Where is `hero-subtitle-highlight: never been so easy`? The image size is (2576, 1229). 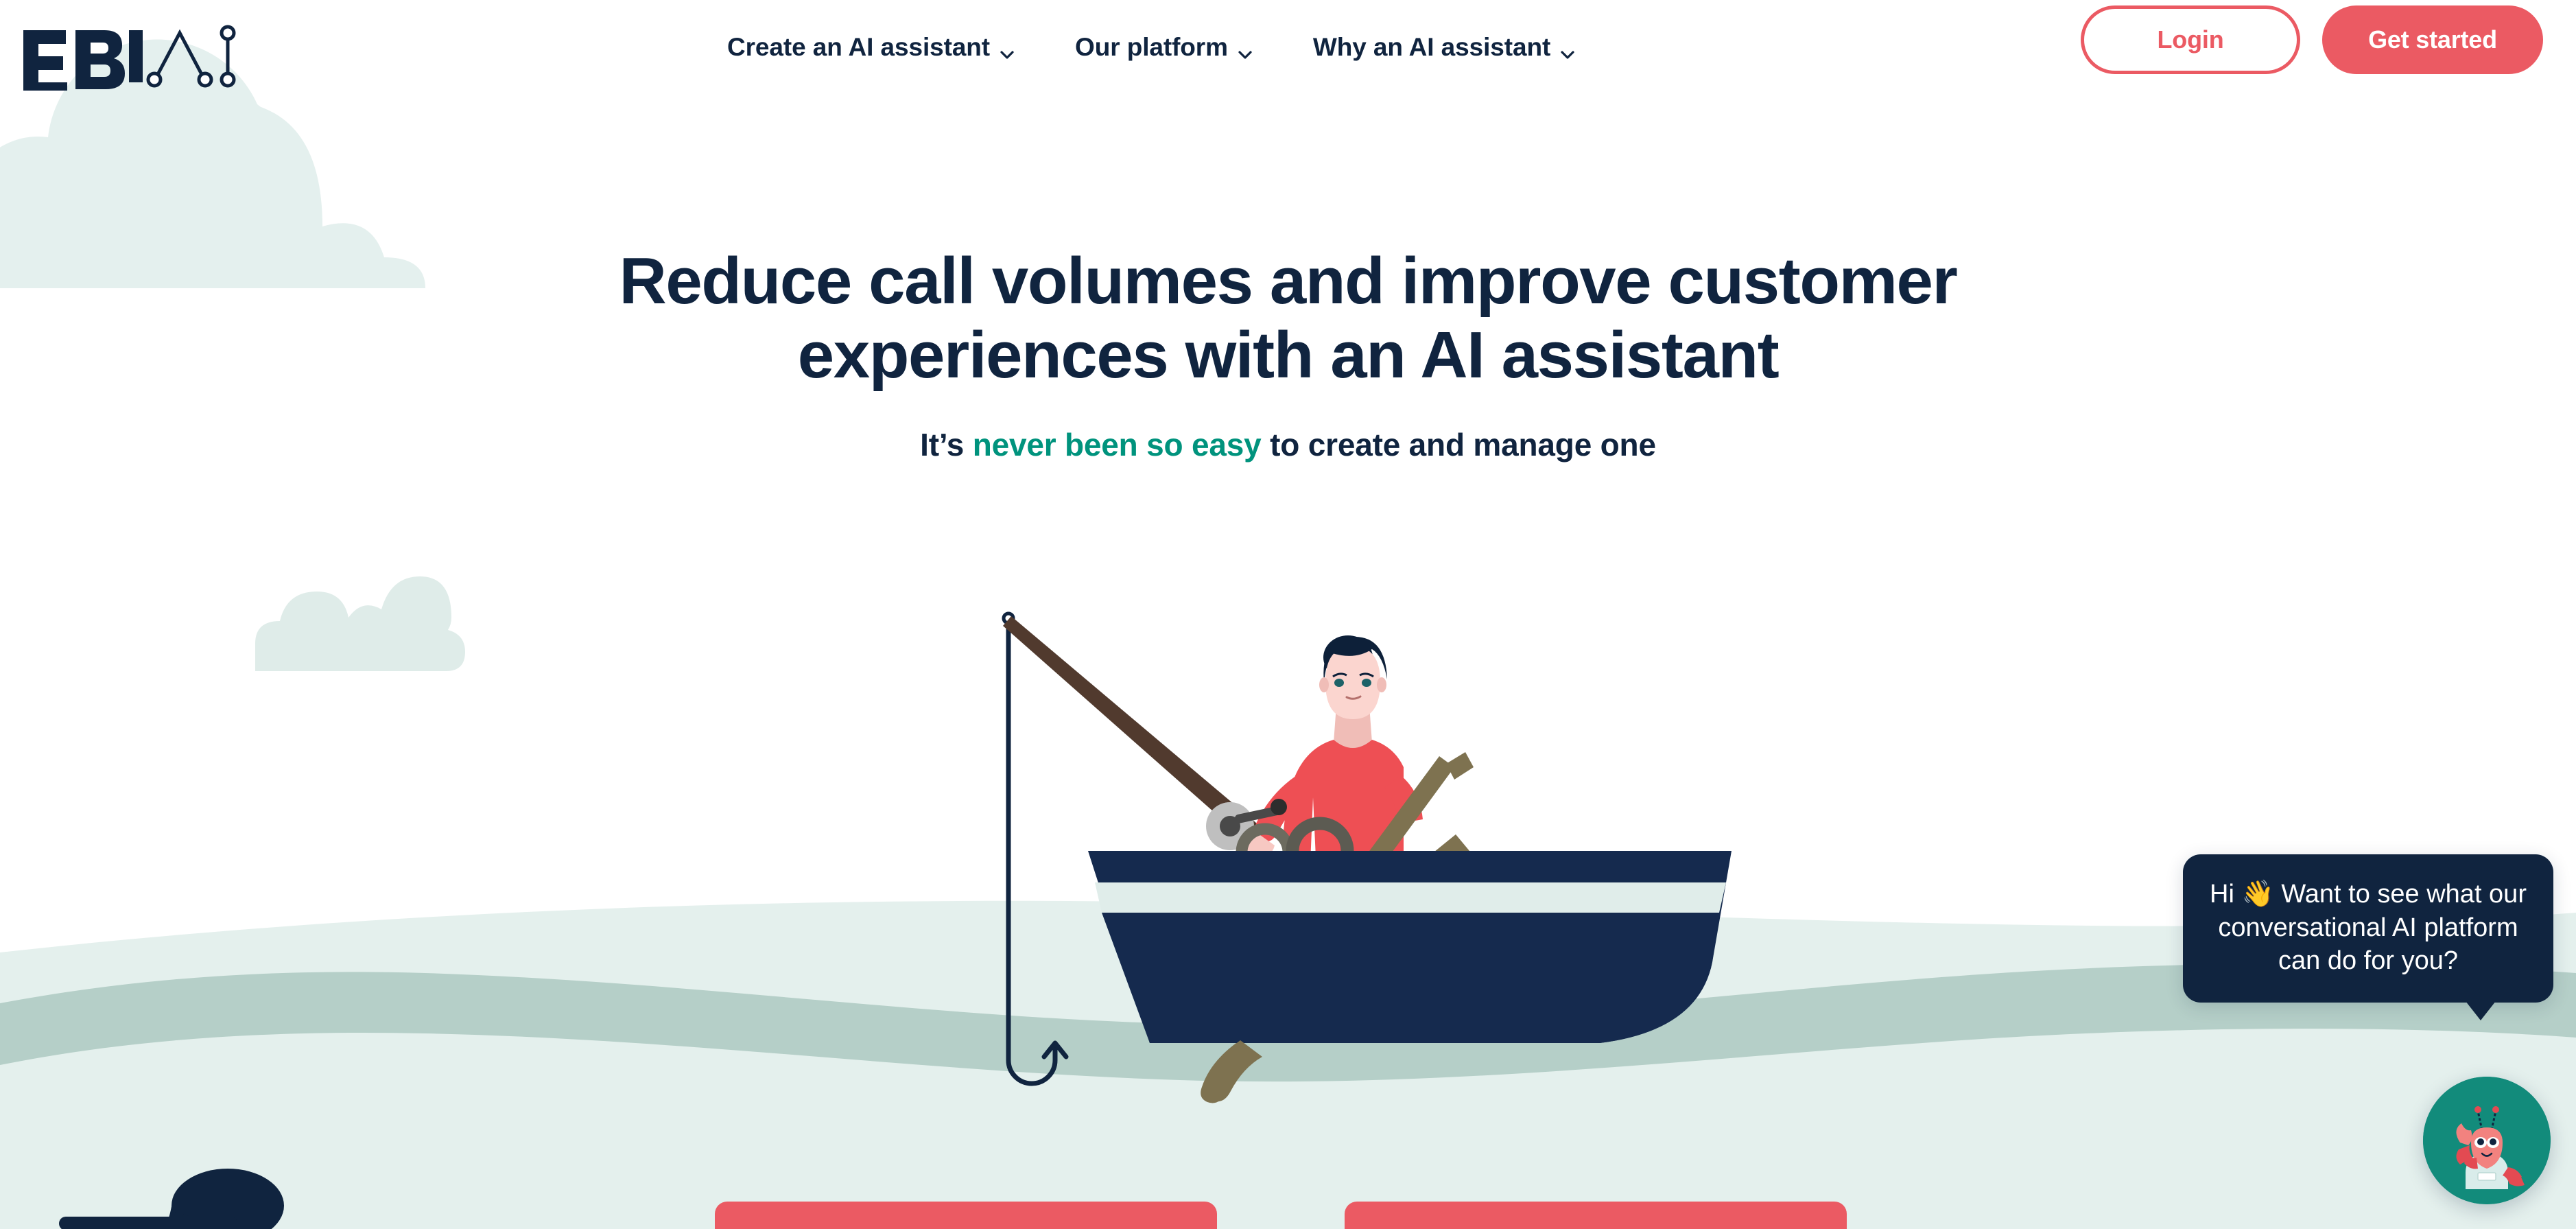 hero-subtitle-highlight: never been so easy is located at coordinates (1117, 445).